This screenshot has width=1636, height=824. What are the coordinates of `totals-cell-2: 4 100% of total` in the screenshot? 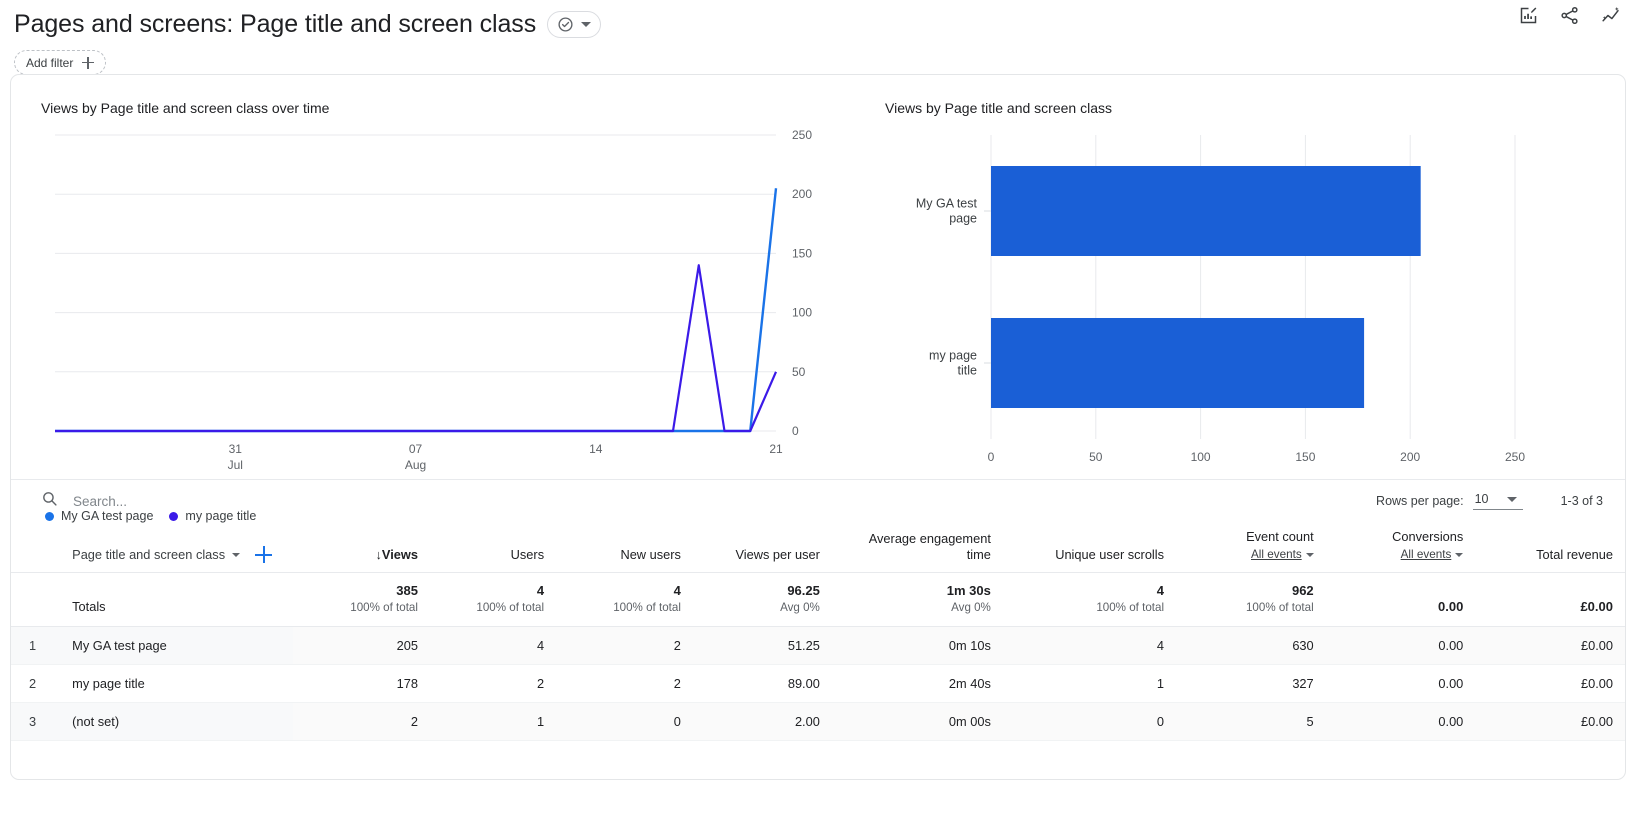 It's located at (493, 599).